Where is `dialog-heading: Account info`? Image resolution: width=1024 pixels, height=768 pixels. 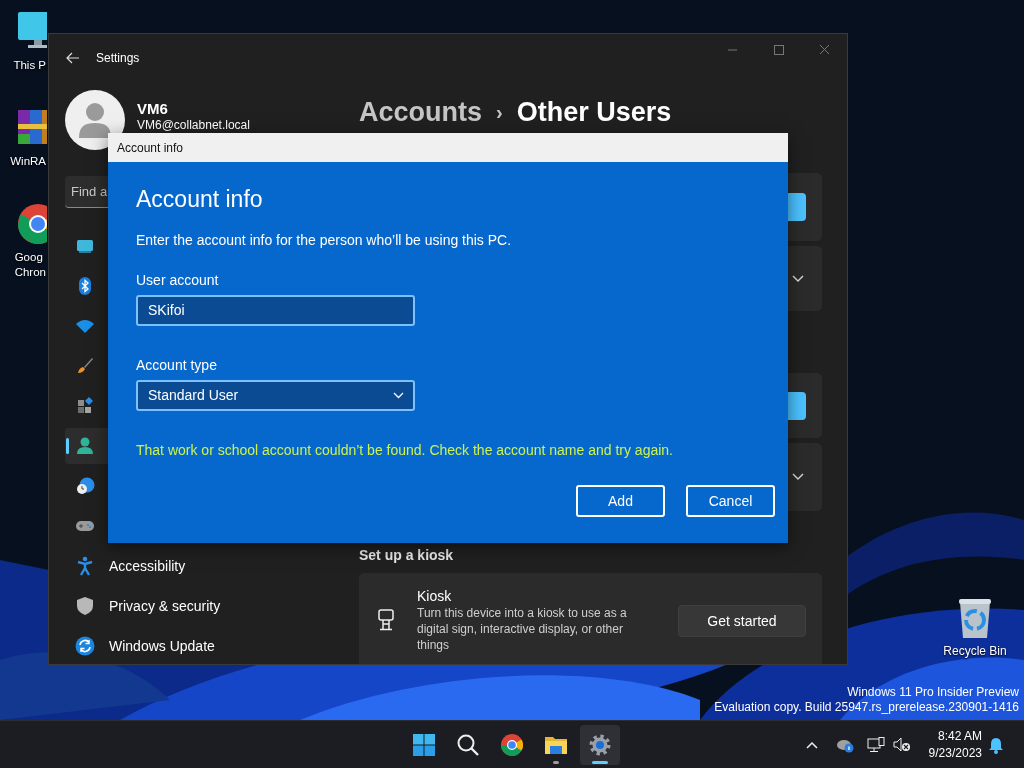
dialog-heading: Account info is located at coordinates (200, 199).